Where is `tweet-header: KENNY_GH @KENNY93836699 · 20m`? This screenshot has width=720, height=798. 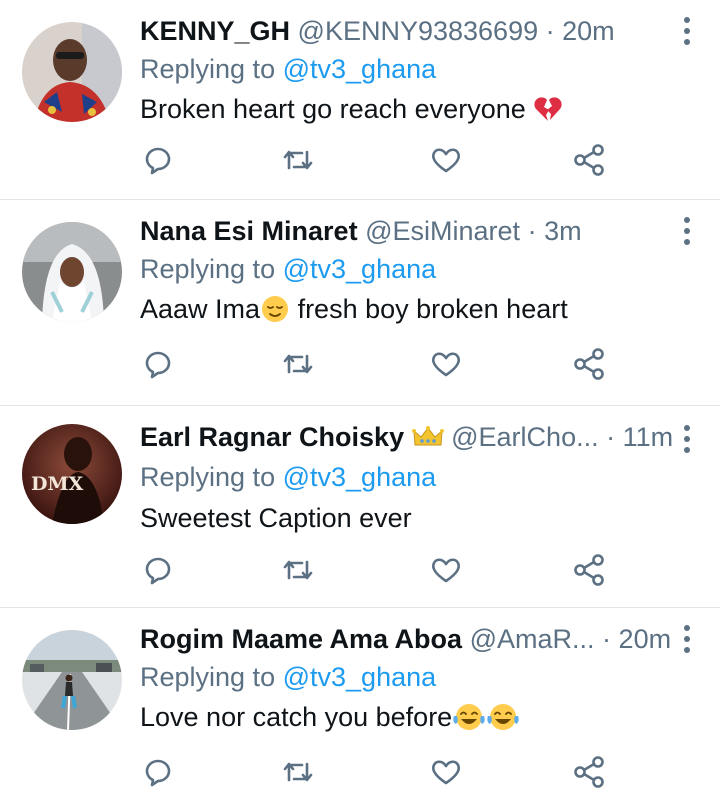
tweet-header: KENNY_GH @KENNY93836699 · 20m is located at coordinates (405, 31).